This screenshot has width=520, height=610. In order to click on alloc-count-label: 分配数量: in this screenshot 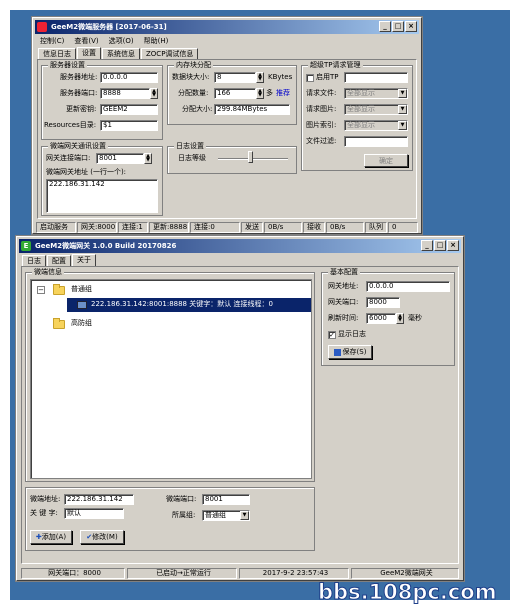, I will do `click(193, 93)`.